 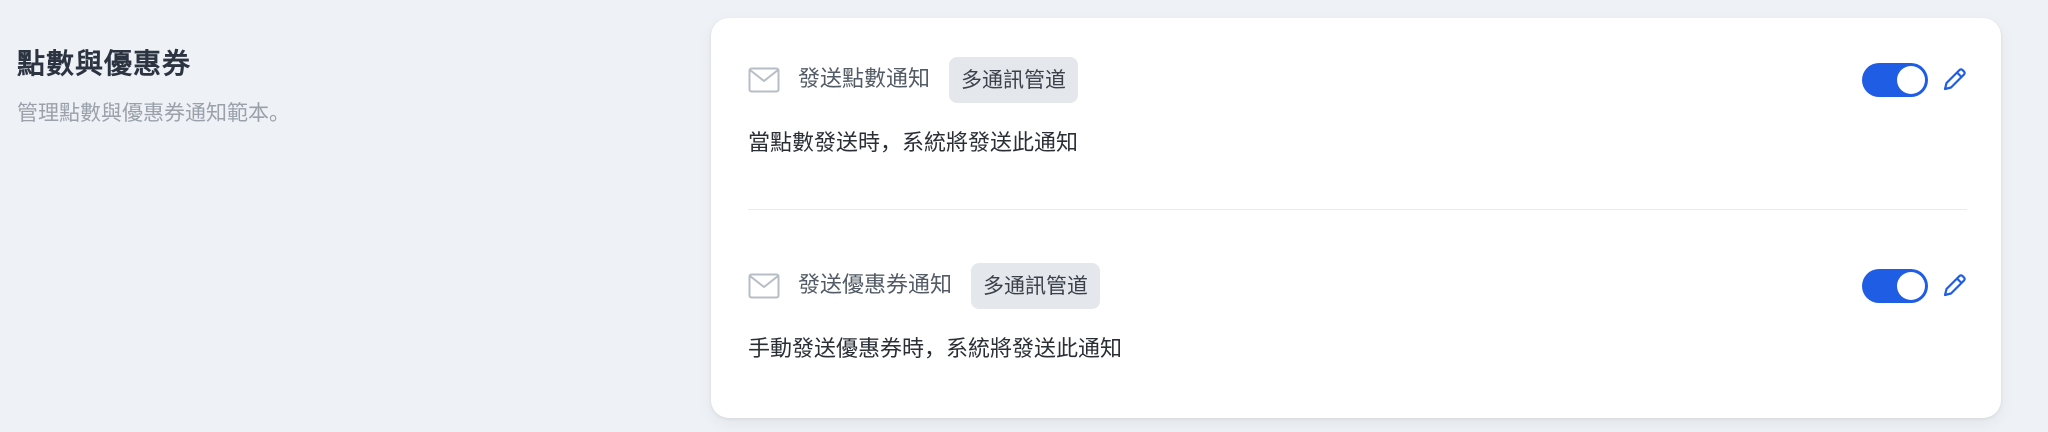 What do you see at coordinates (1358, 286) in the screenshot?
I see `notification-row-header: 發送優惠券通知 多通訊管道` at bounding box center [1358, 286].